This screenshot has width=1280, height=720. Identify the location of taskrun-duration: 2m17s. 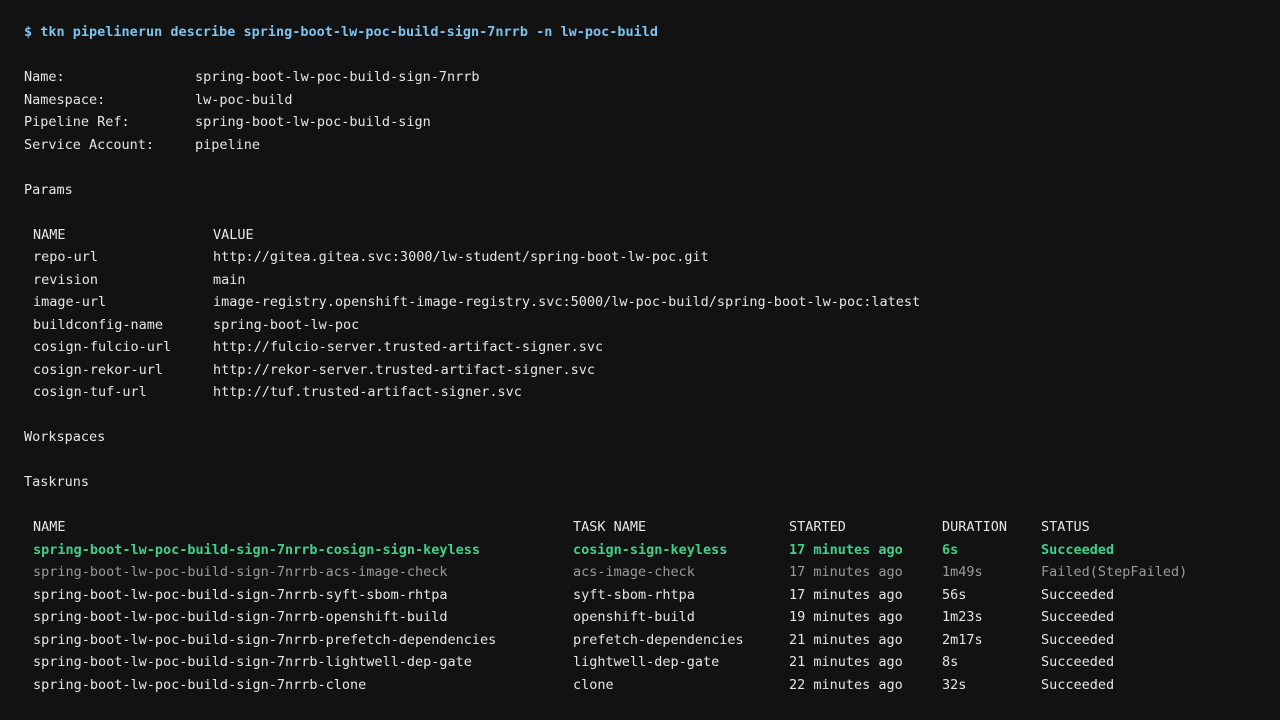
(962, 640).